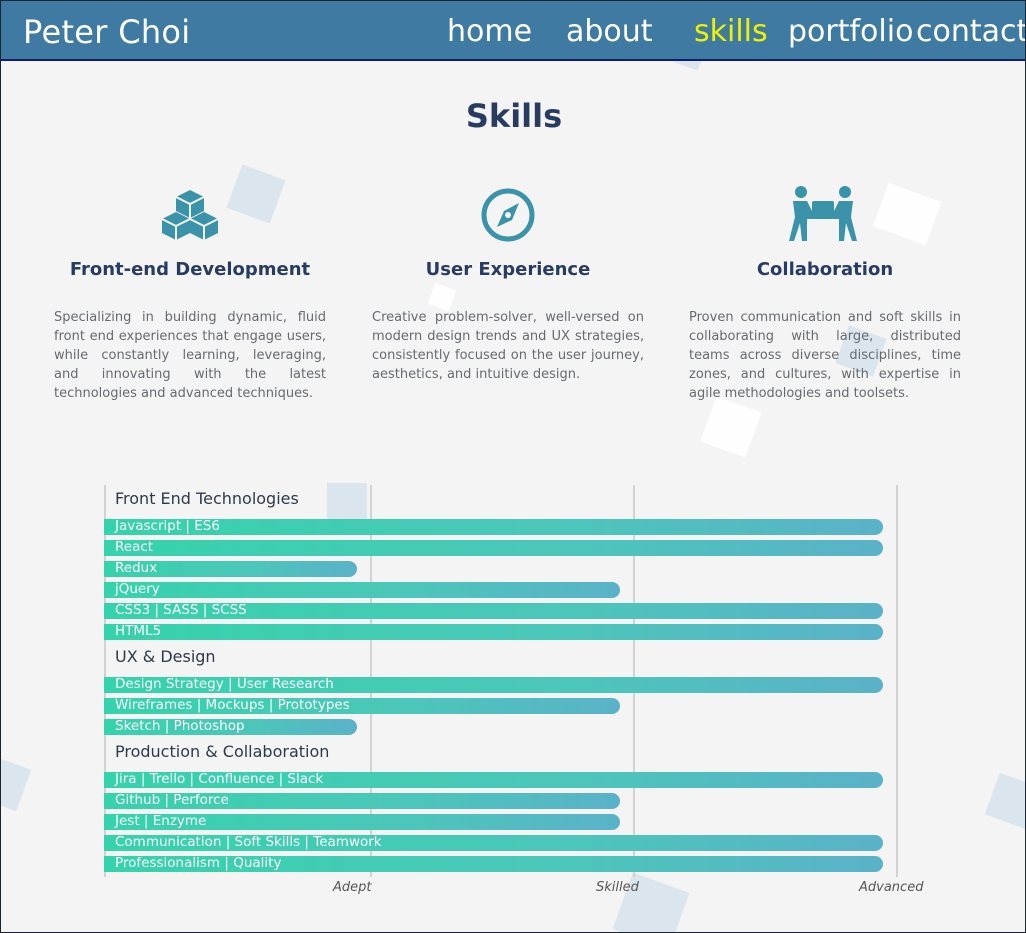  I want to click on chart-bar-label: Professionalism | Quality, so click(198, 863).